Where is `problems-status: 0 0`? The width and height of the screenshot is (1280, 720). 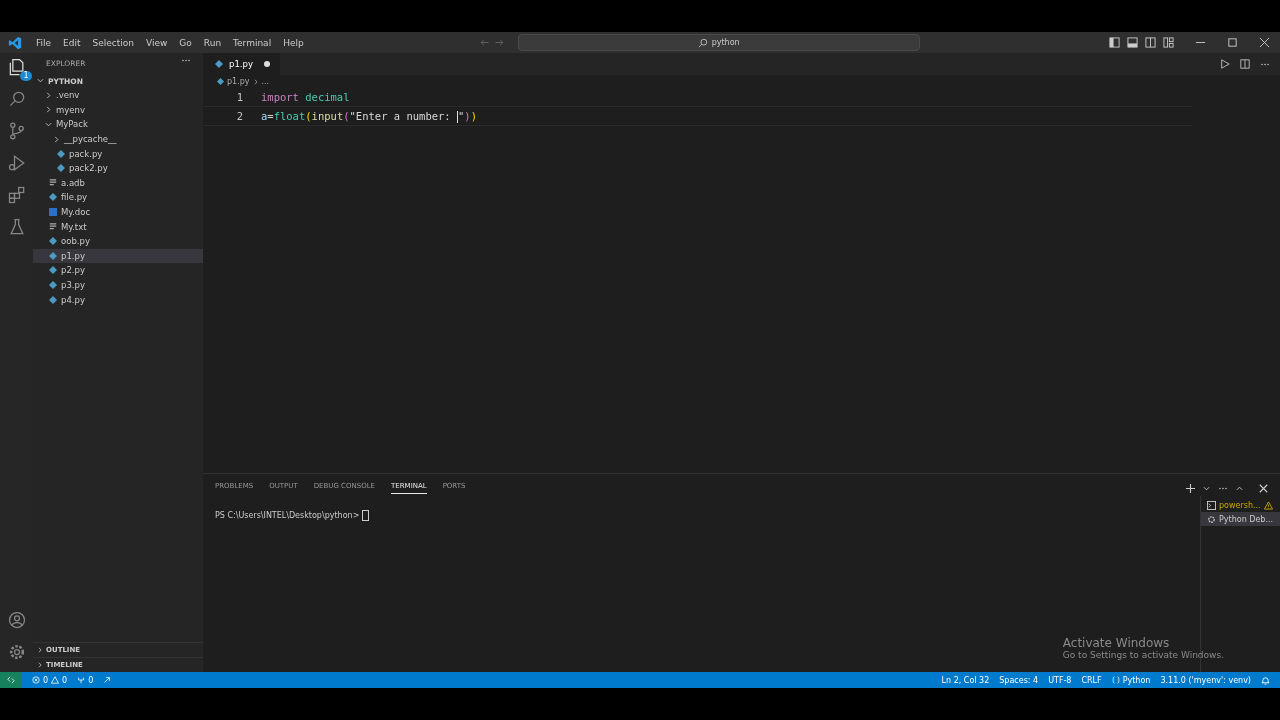 problems-status: 0 0 is located at coordinates (50, 680).